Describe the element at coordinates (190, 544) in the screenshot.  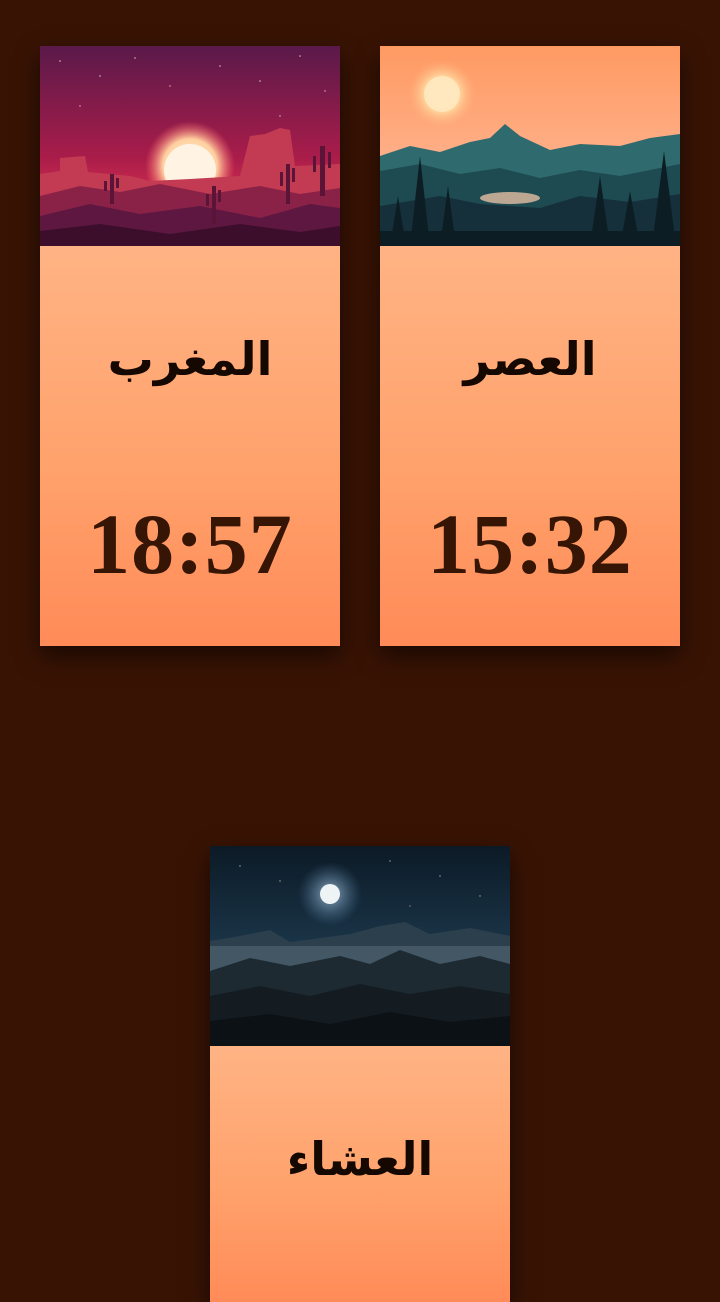
I see `prayer-time-label: 18:57` at that location.